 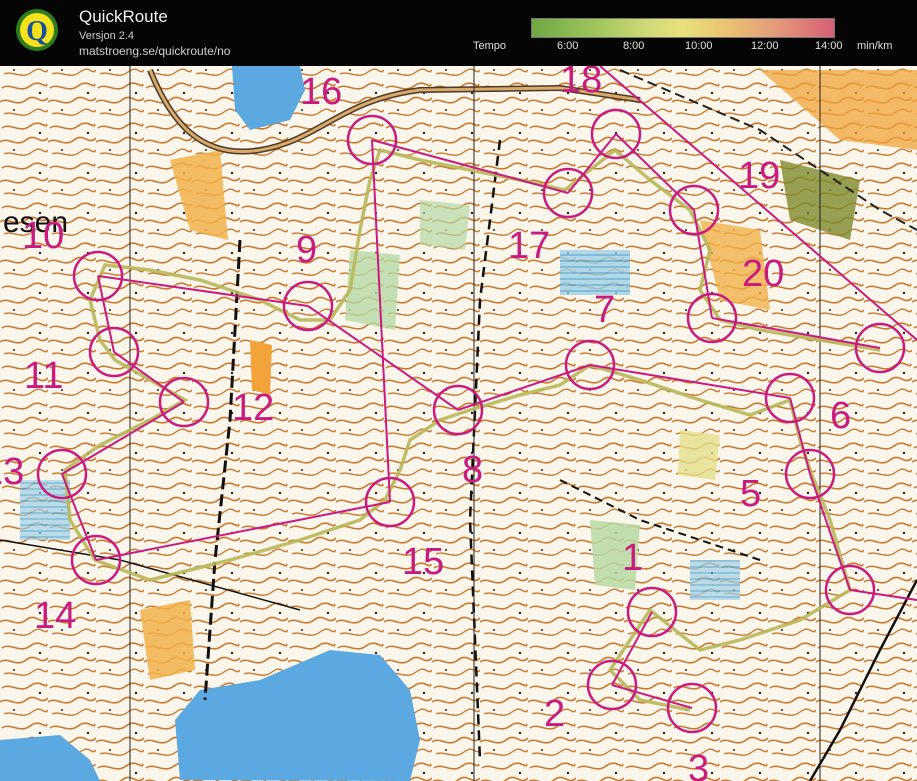 I want to click on control-label-12: 12, so click(x=253, y=408).